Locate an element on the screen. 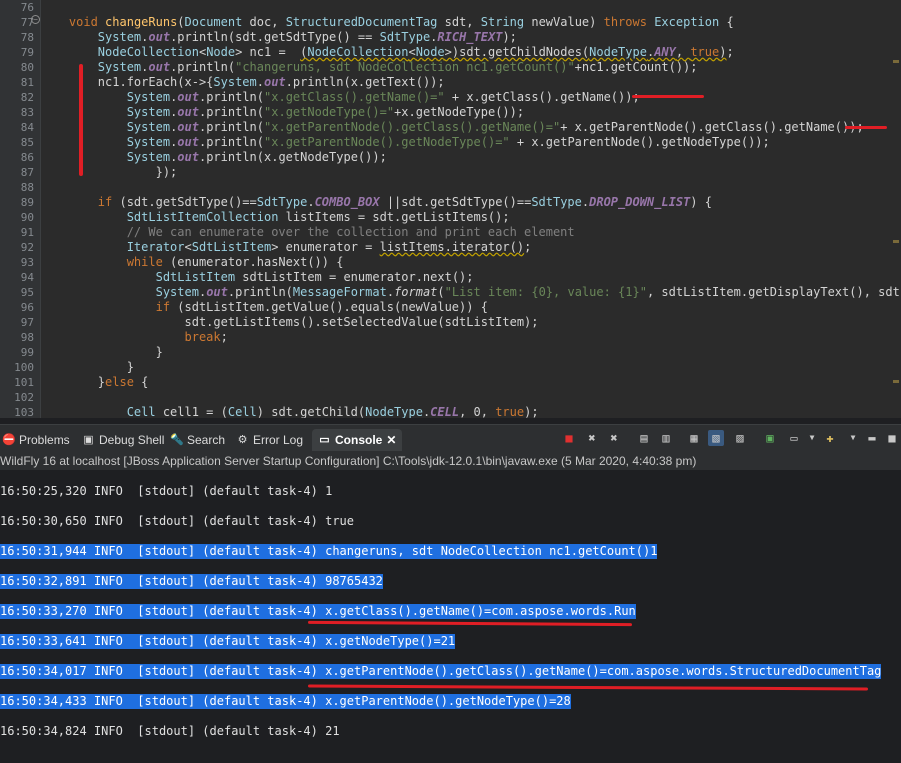 This screenshot has height=763, width=901. line-number: 82 is located at coordinates (27, 97).